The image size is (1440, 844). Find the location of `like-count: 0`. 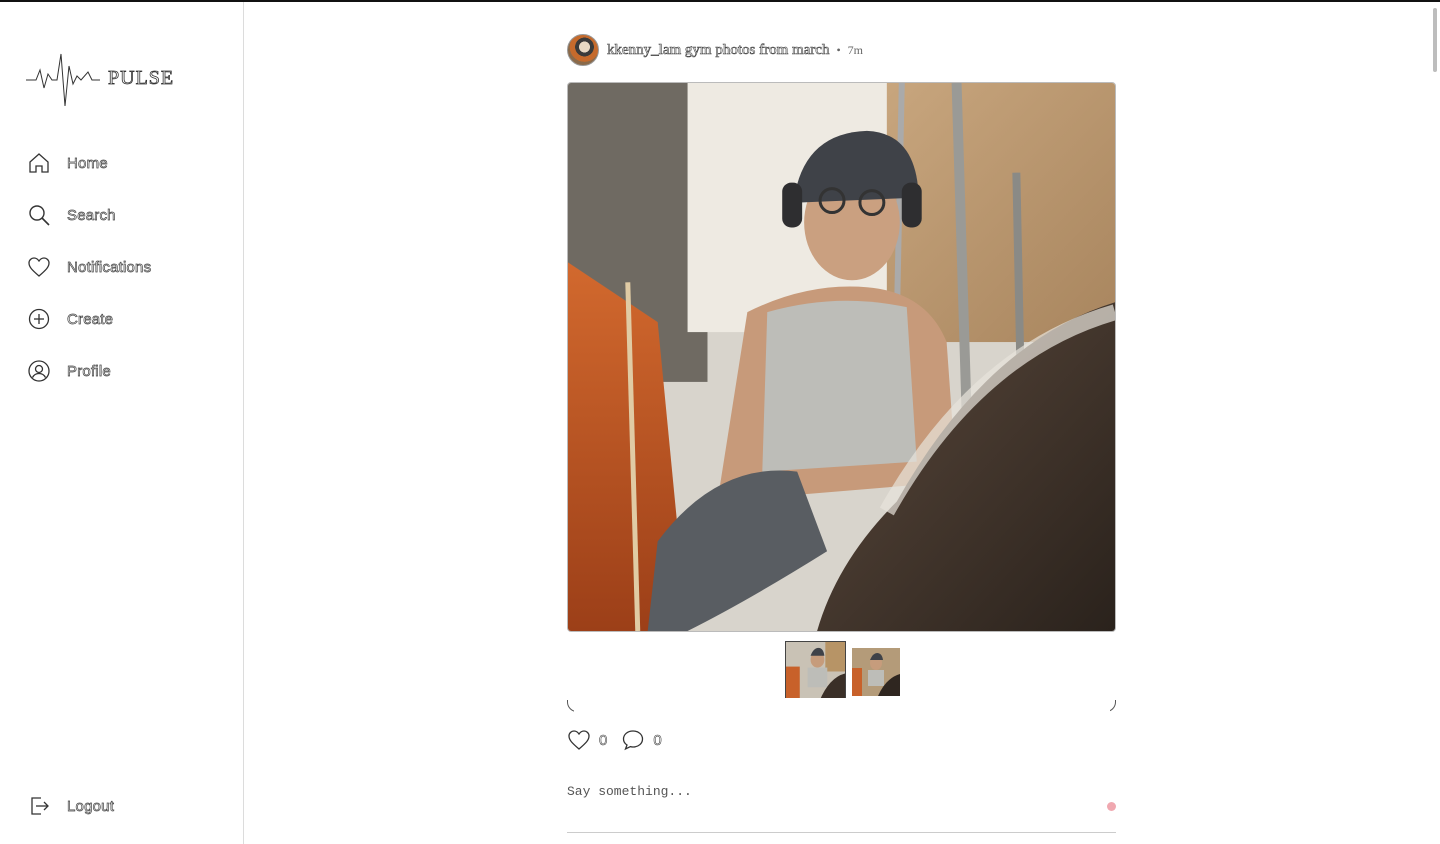

like-count: 0 is located at coordinates (603, 740).